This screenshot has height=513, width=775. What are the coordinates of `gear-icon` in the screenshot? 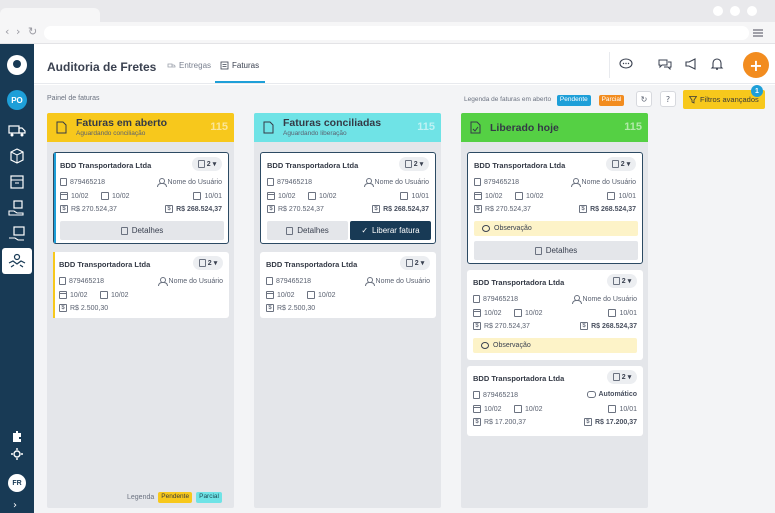 It's located at (17, 454).